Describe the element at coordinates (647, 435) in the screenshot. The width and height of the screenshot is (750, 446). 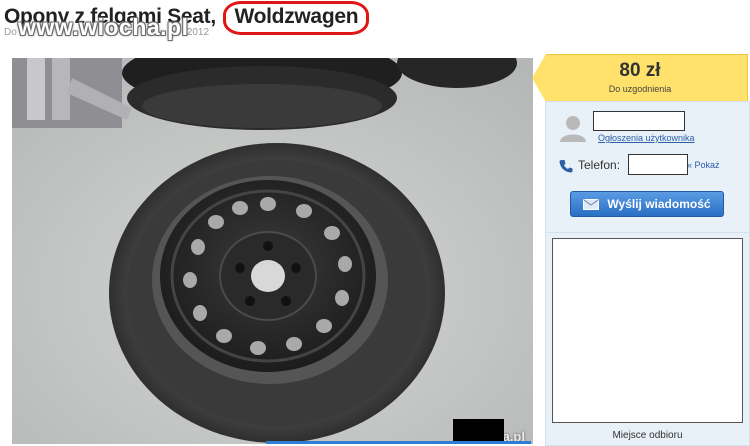
I see `location-label: Miejsce odbioru` at that location.